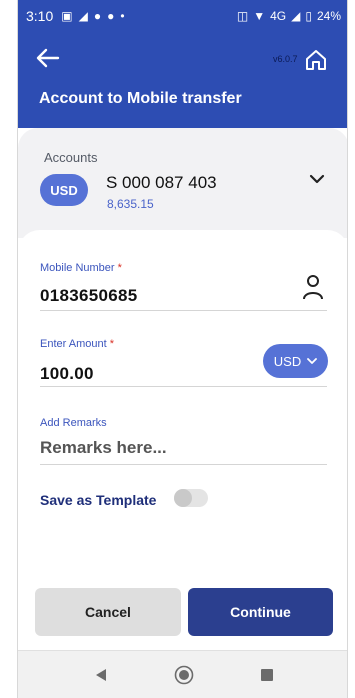 Image resolution: width=355 pixels, height=698 pixels. What do you see at coordinates (260, 612) in the screenshot?
I see `continue-button: Continue` at bounding box center [260, 612].